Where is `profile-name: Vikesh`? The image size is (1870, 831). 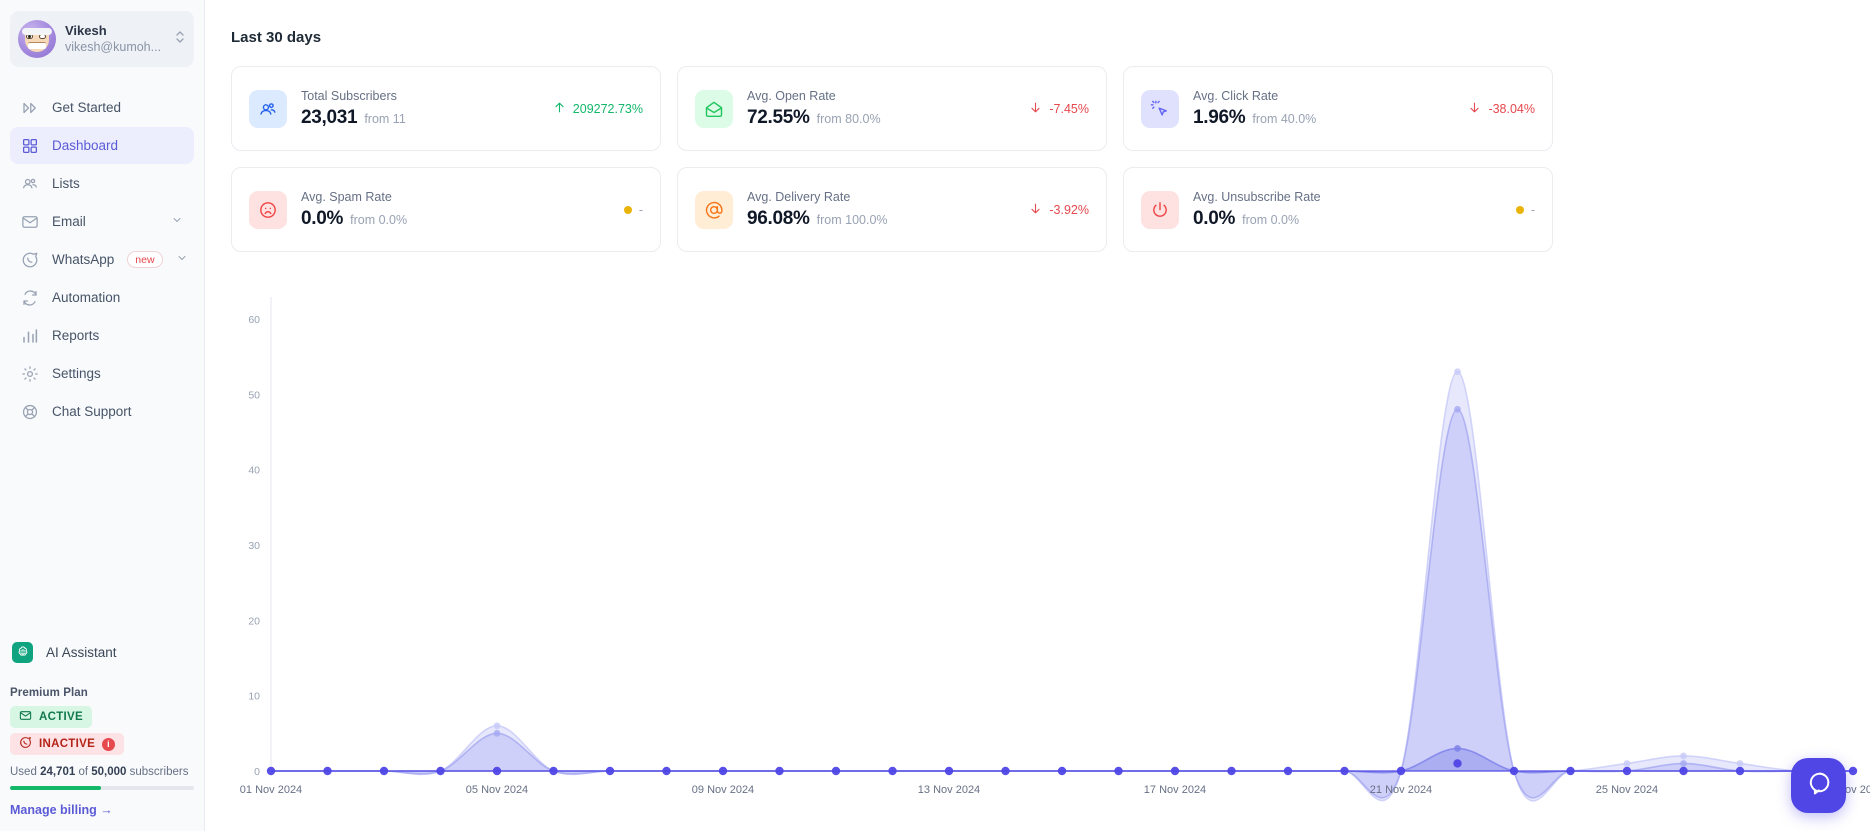 profile-name: Vikesh is located at coordinates (86, 30).